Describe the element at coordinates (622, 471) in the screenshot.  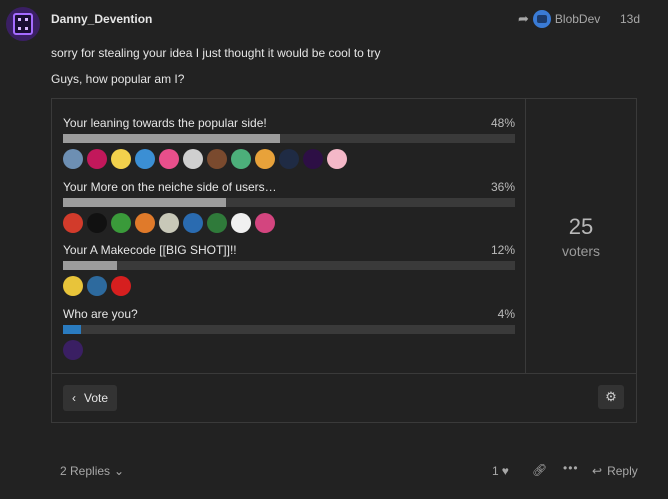
I see `reply-label: Reply` at that location.